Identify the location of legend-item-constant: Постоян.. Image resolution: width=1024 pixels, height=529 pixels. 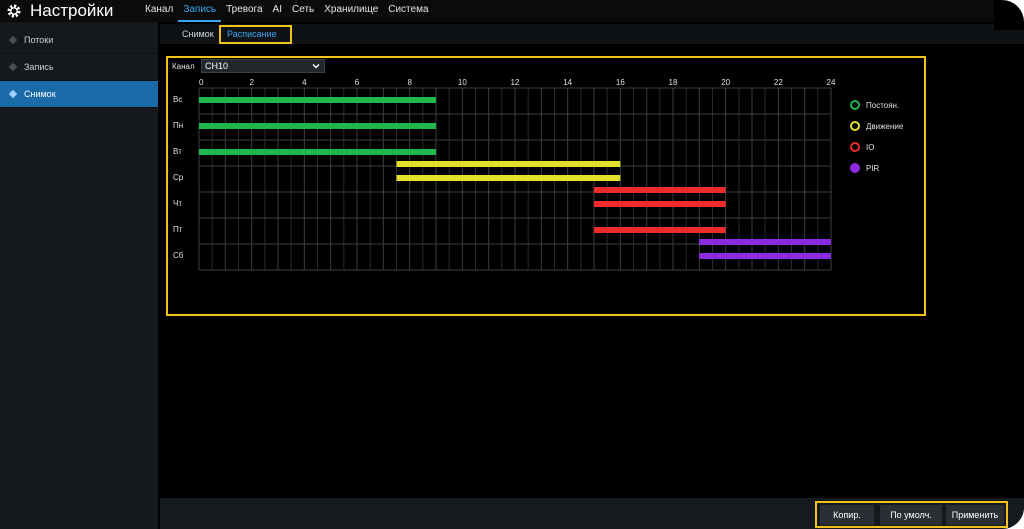
(874, 105).